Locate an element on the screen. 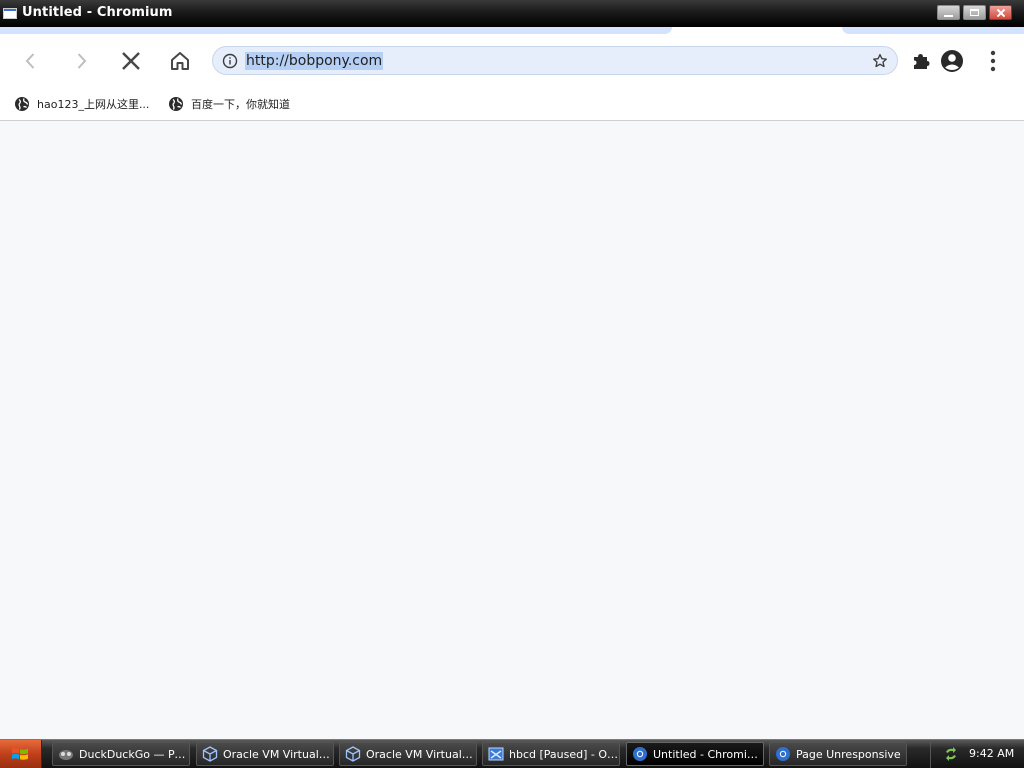 The width and height of the screenshot is (1024, 768). tab-strip is located at coordinates (512, 30).